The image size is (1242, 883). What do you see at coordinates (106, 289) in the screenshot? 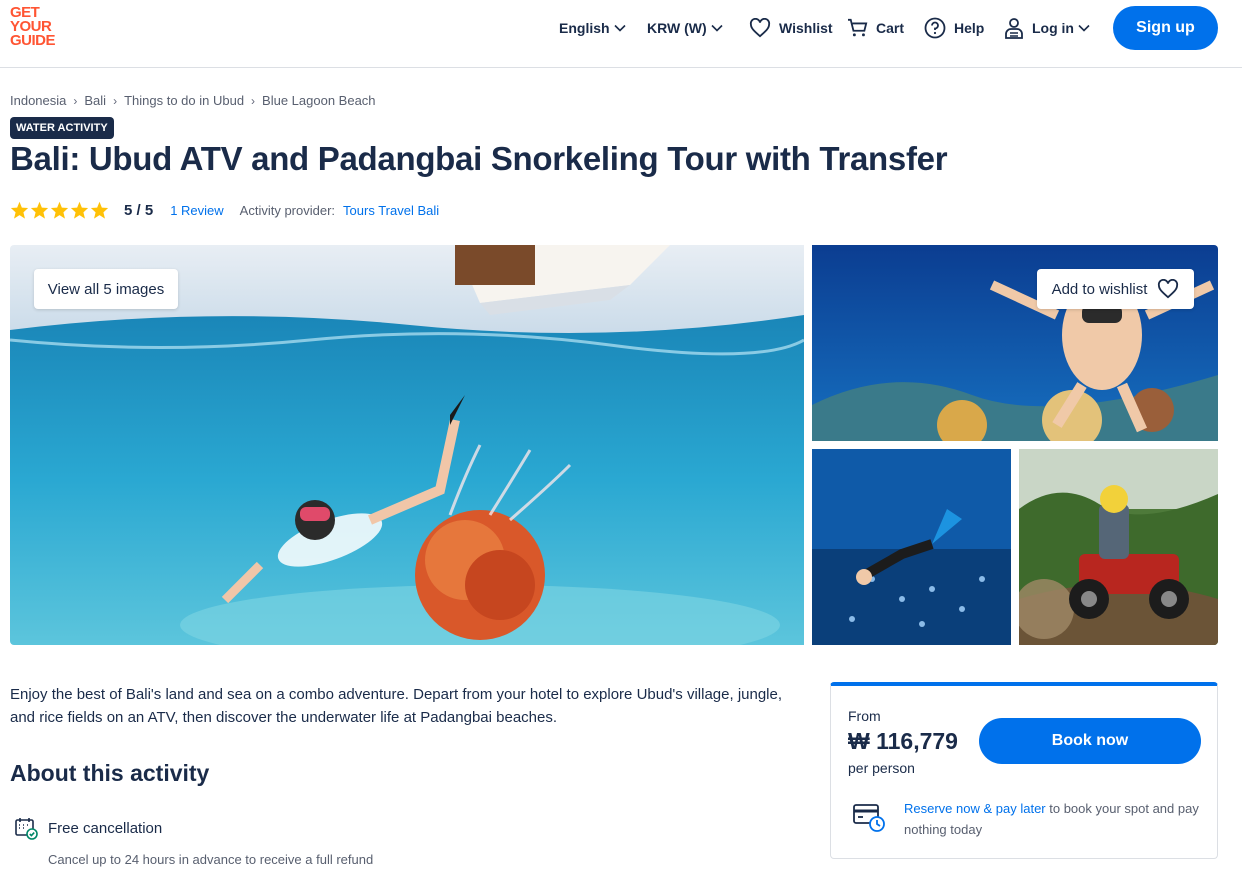
I see `view-all-images-button: View all 5 images` at bounding box center [106, 289].